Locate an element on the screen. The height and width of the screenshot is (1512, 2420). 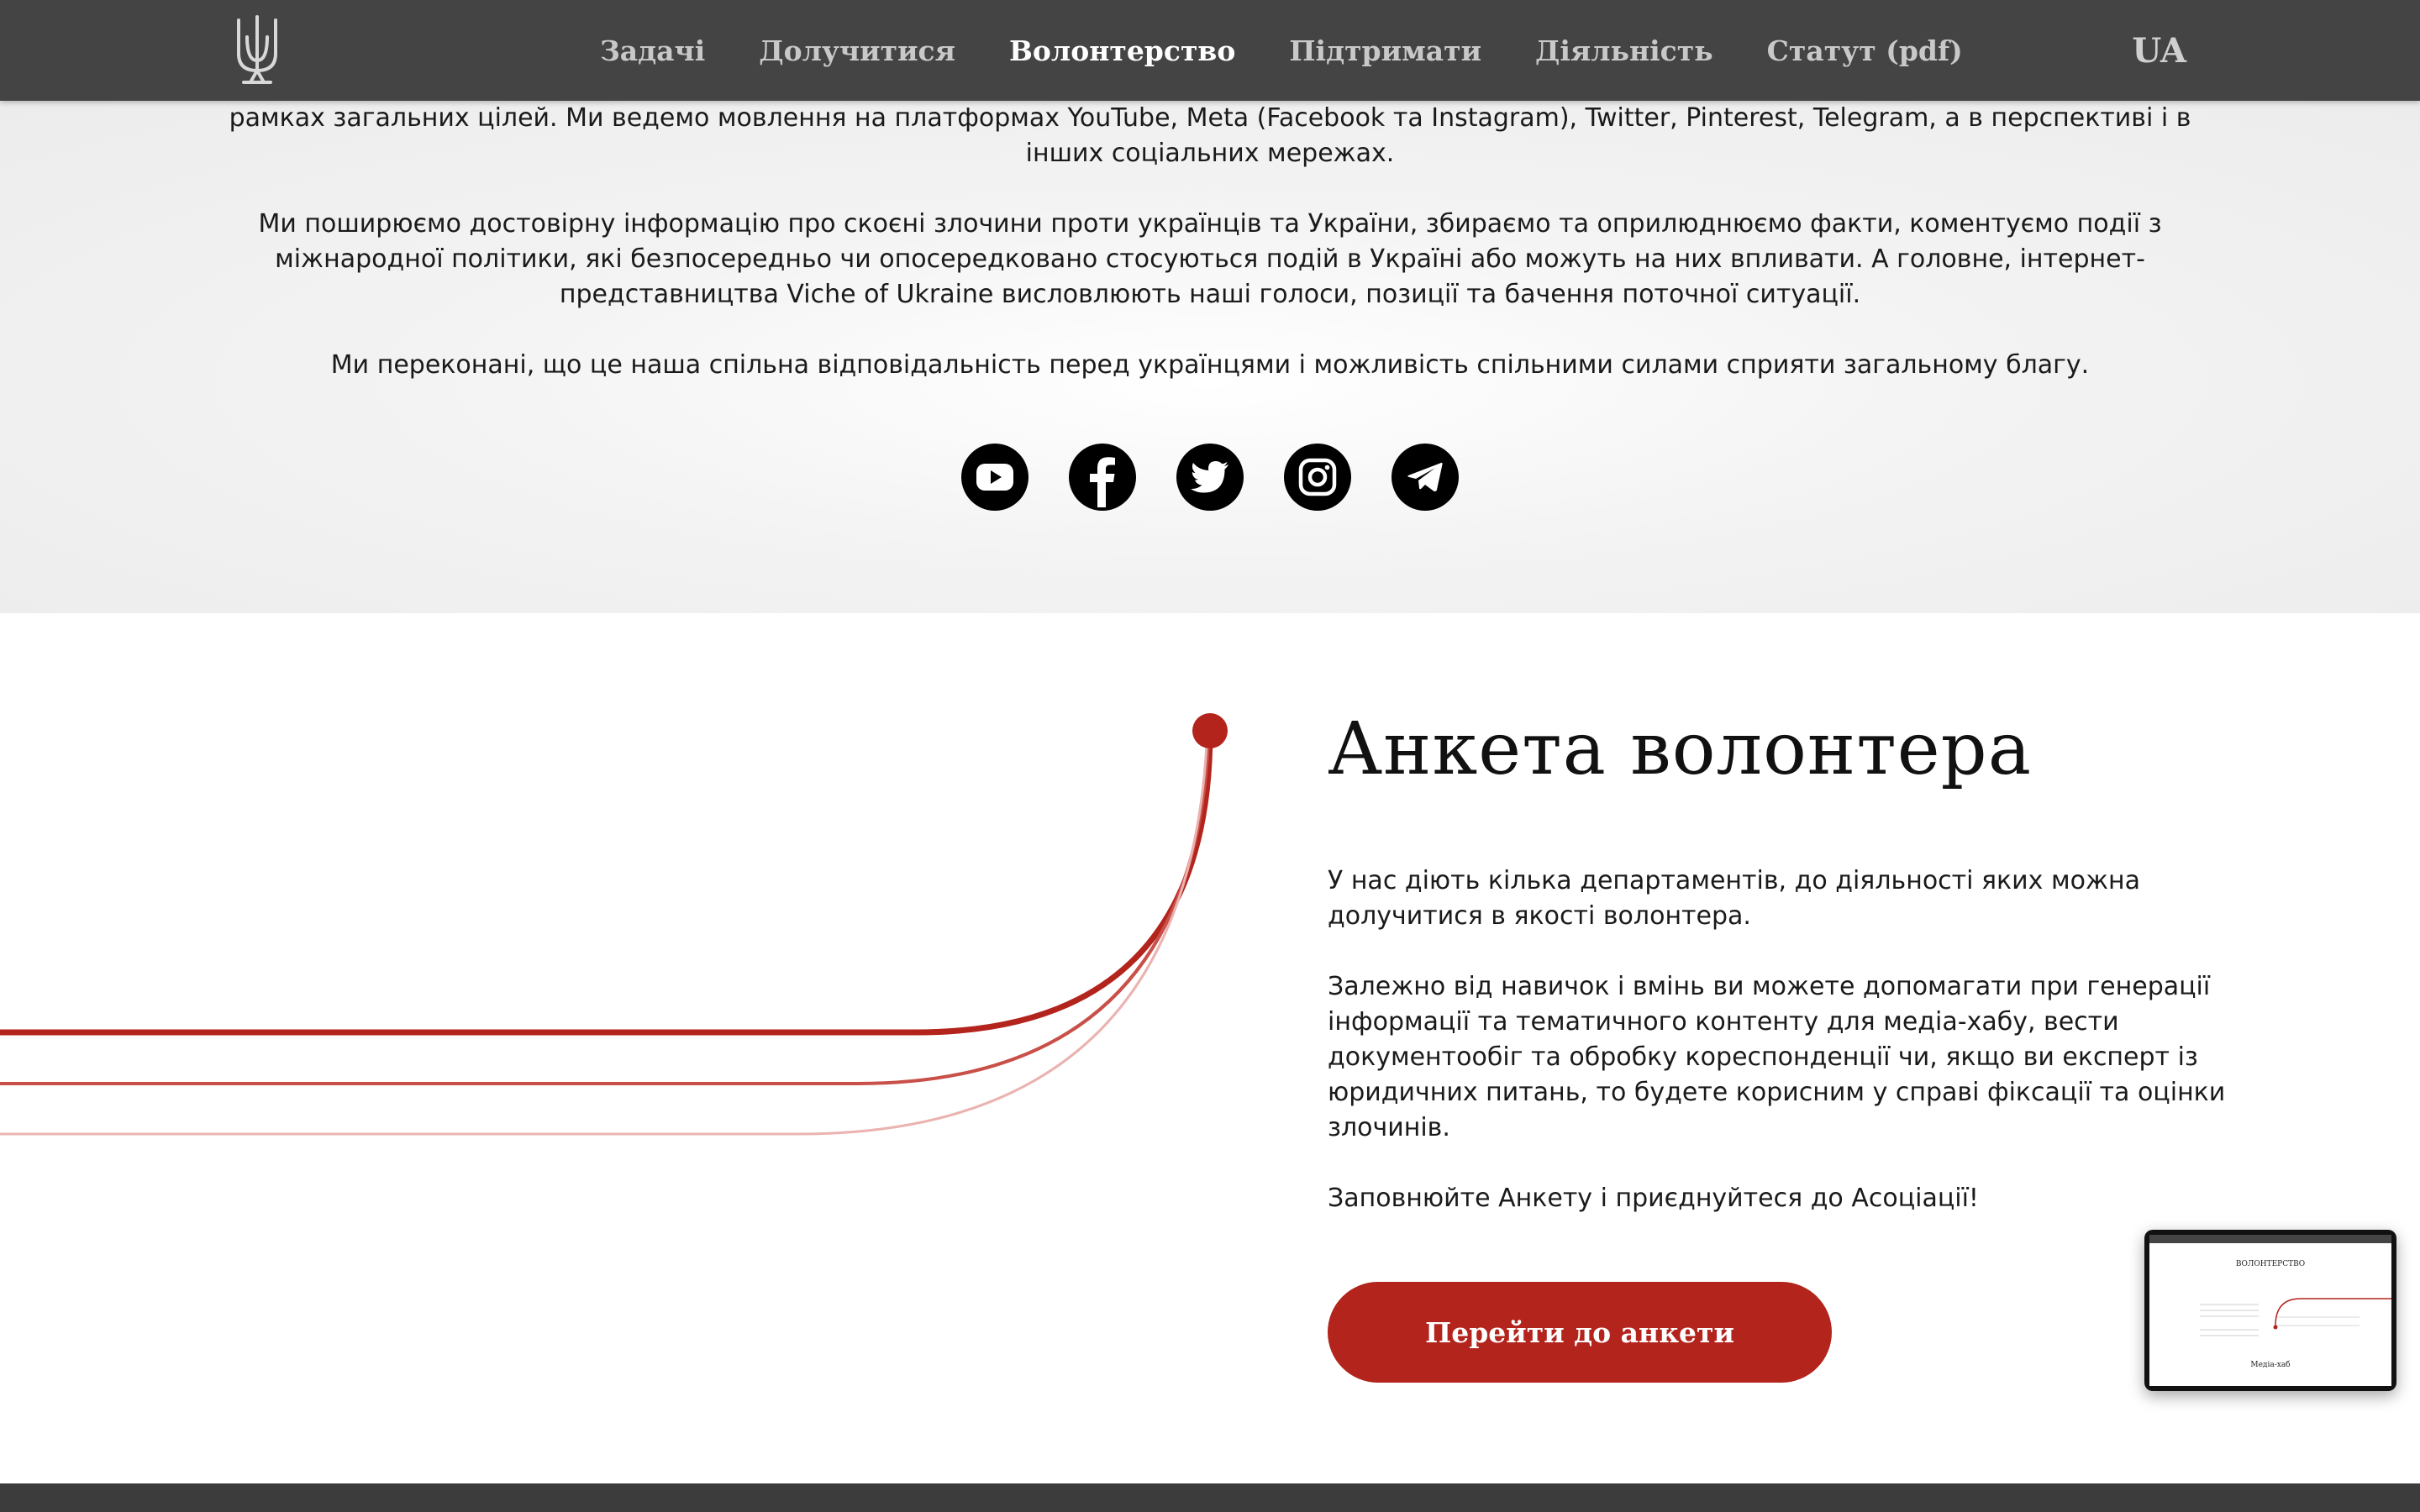
preview-red-lines is located at coordinates (2295, 1317).